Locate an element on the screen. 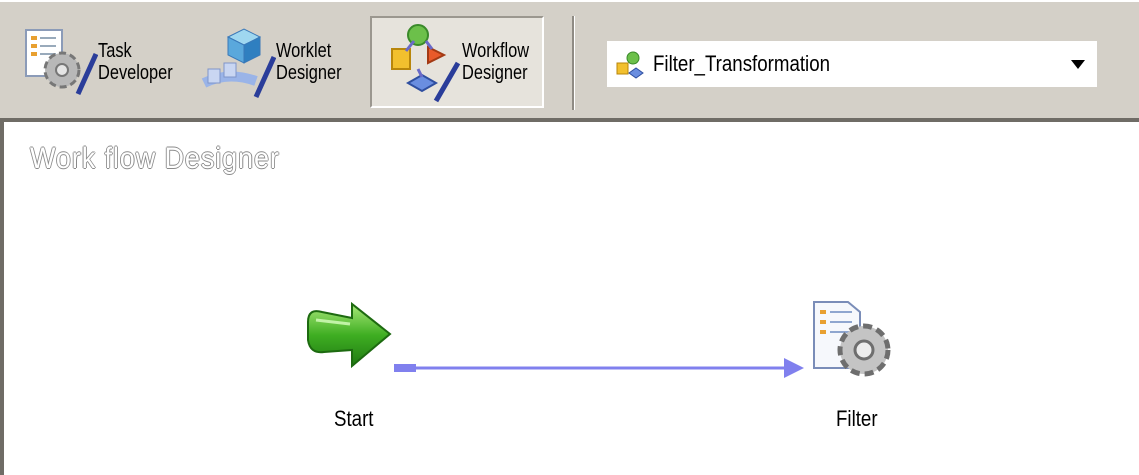 The image size is (1139, 475). worklet-designer-icon is located at coordinates (238, 63).